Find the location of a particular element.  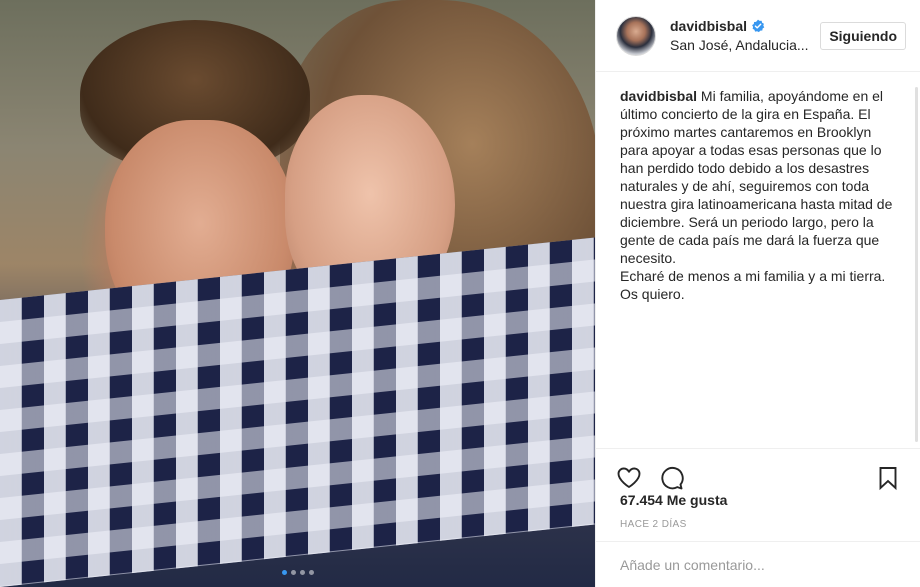

comment-bubble-icon is located at coordinates (671, 478).